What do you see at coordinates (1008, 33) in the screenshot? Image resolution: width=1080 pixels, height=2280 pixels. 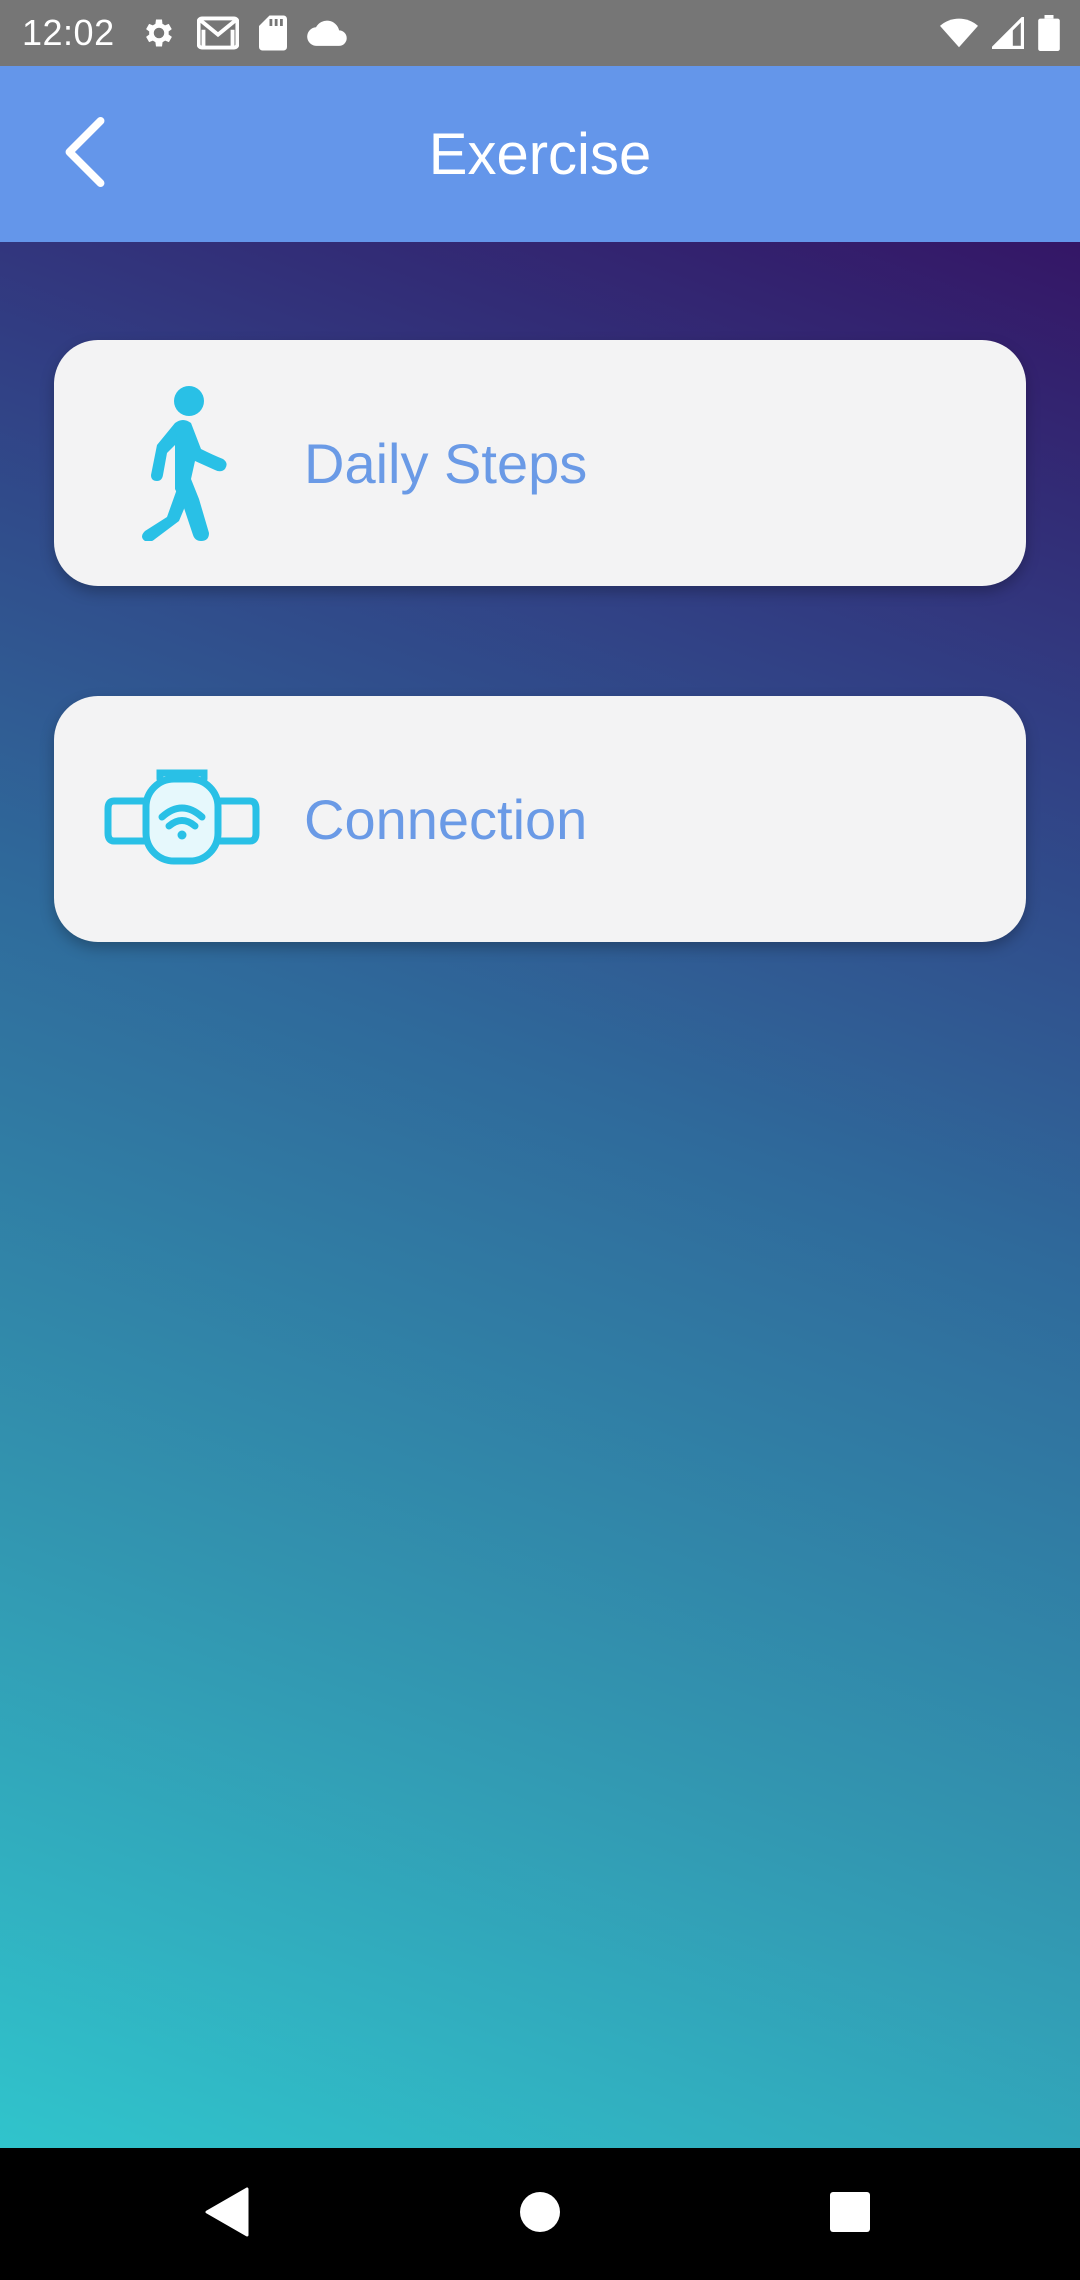 I see `cell-signal-icon` at bounding box center [1008, 33].